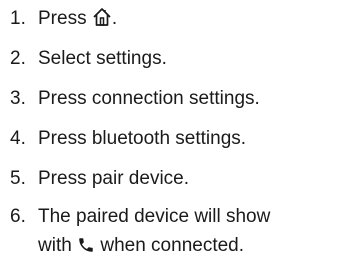 Image resolution: width=353 pixels, height=260 pixels. What do you see at coordinates (18, 178) in the screenshot?
I see `step-number: 5.` at bounding box center [18, 178].